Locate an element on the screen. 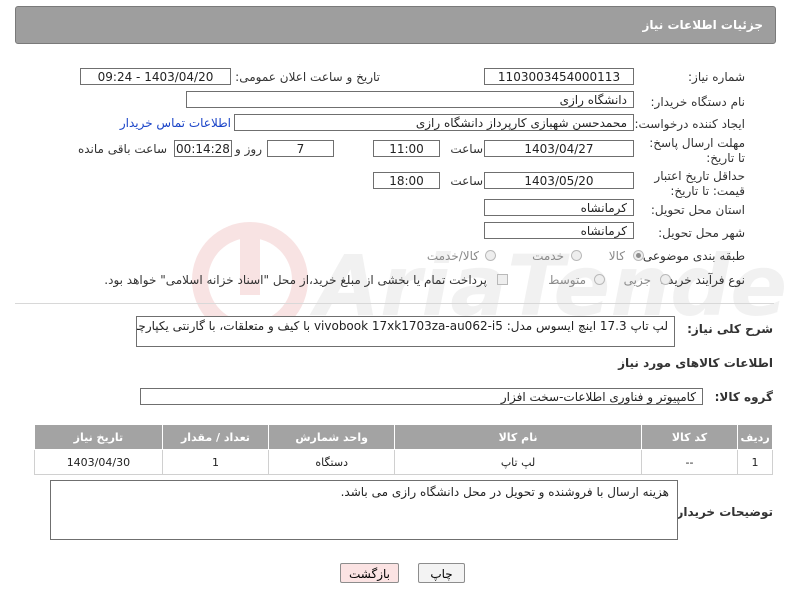 The image size is (789, 598). treasury-payment-checkbox is located at coordinates (502, 279).